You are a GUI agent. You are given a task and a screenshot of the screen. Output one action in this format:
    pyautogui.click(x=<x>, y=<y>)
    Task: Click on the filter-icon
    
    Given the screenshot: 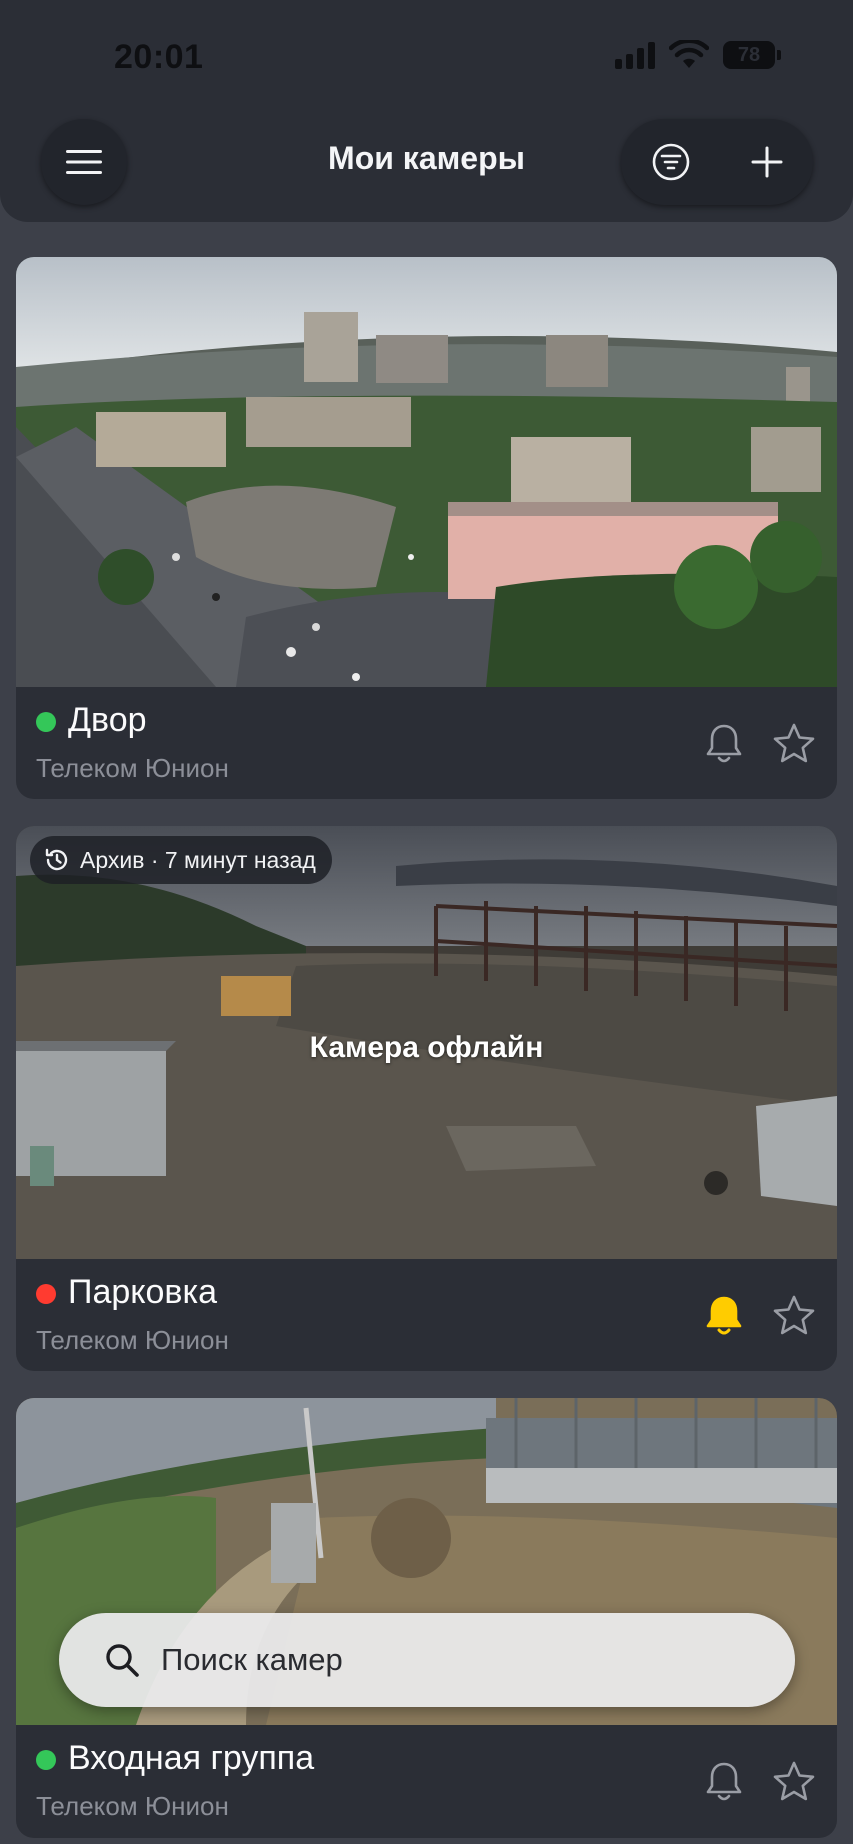 What is the action you would take?
    pyautogui.click(x=671, y=162)
    